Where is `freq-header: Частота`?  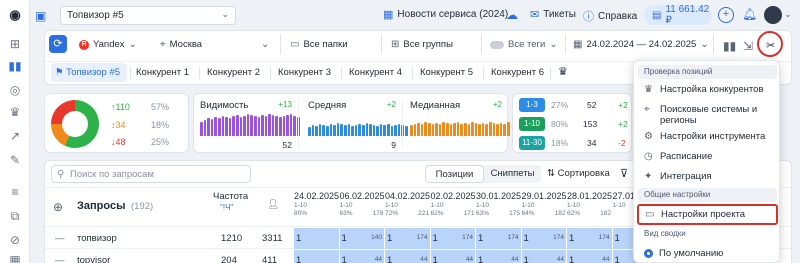 freq-header: Частота is located at coordinates (230, 196).